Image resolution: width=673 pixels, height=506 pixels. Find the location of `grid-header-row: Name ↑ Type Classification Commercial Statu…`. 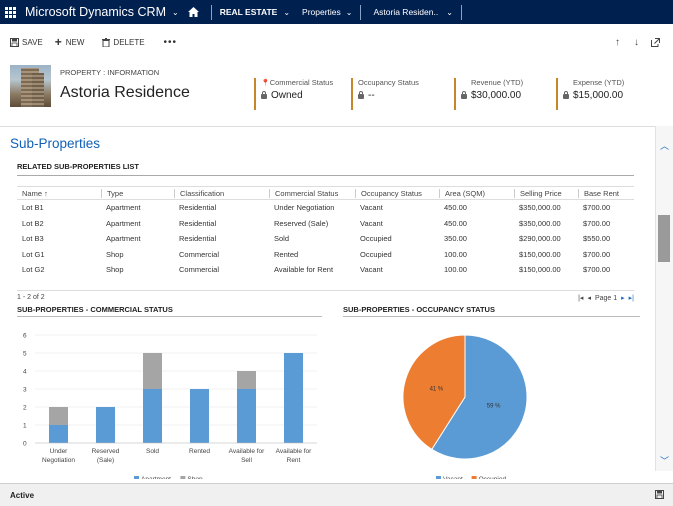

grid-header-row: Name ↑ Type Classification Commercial Statu… is located at coordinates (325, 193).